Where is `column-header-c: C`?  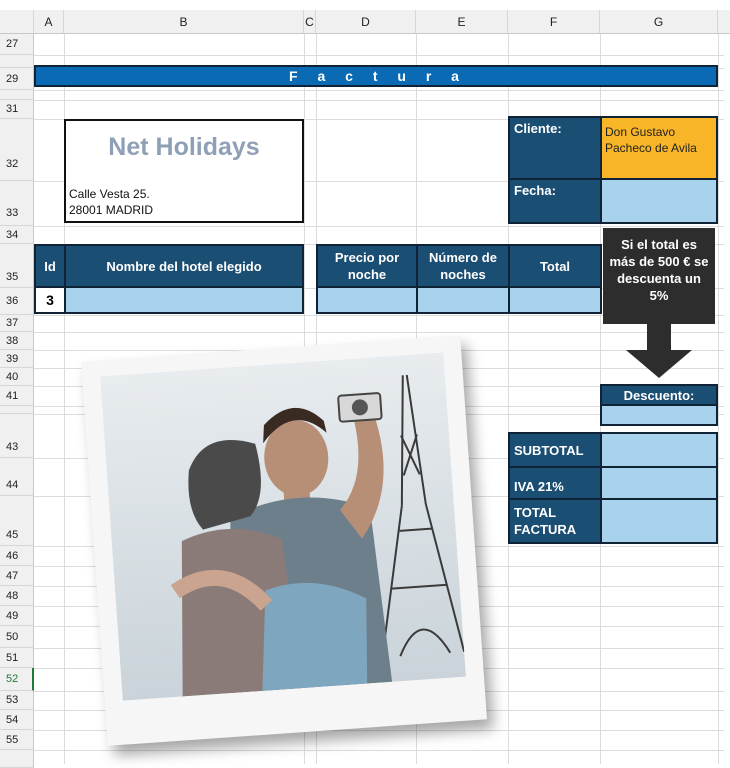 column-header-c: C is located at coordinates (310, 22).